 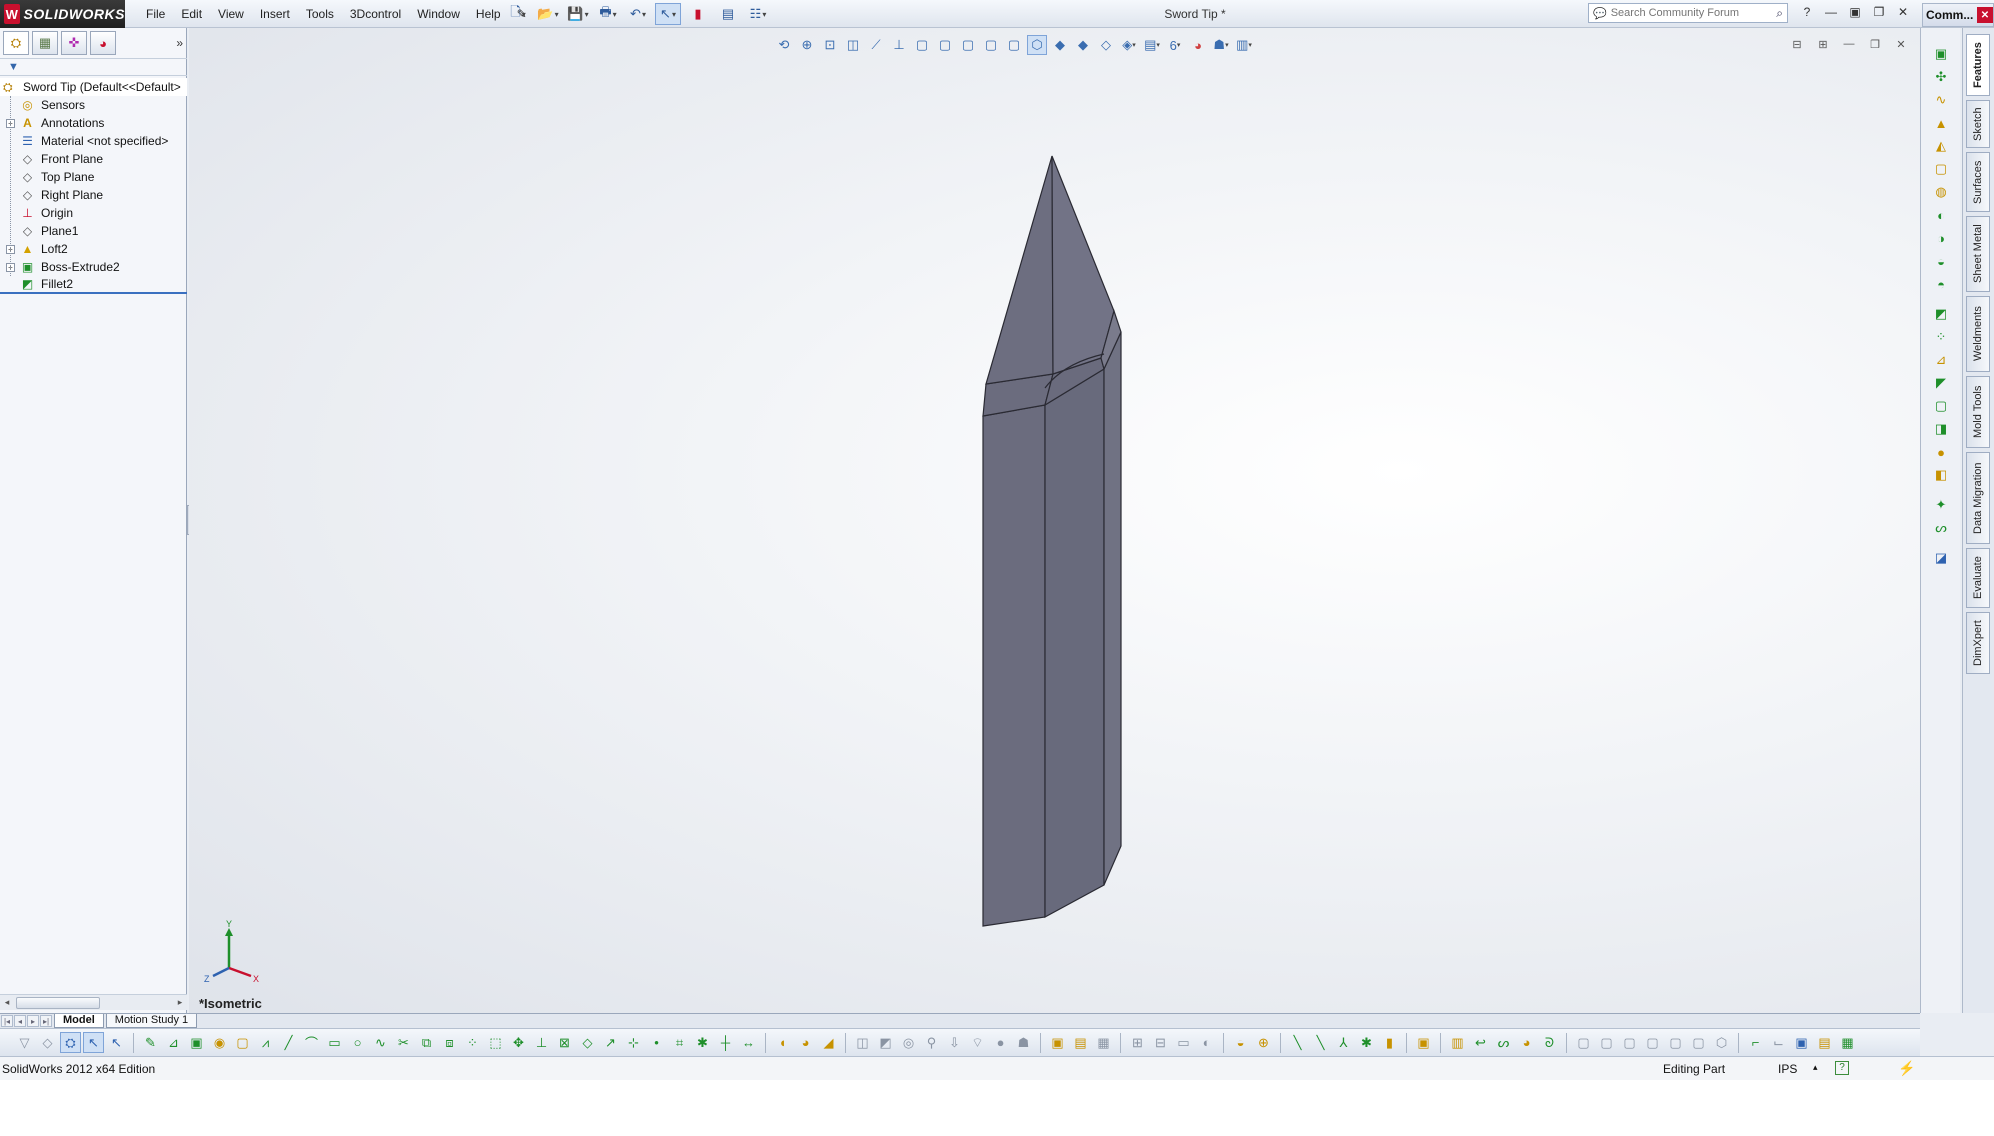 I want to click on tab-last-icon: ▸|, so click(x=46, y=1021).